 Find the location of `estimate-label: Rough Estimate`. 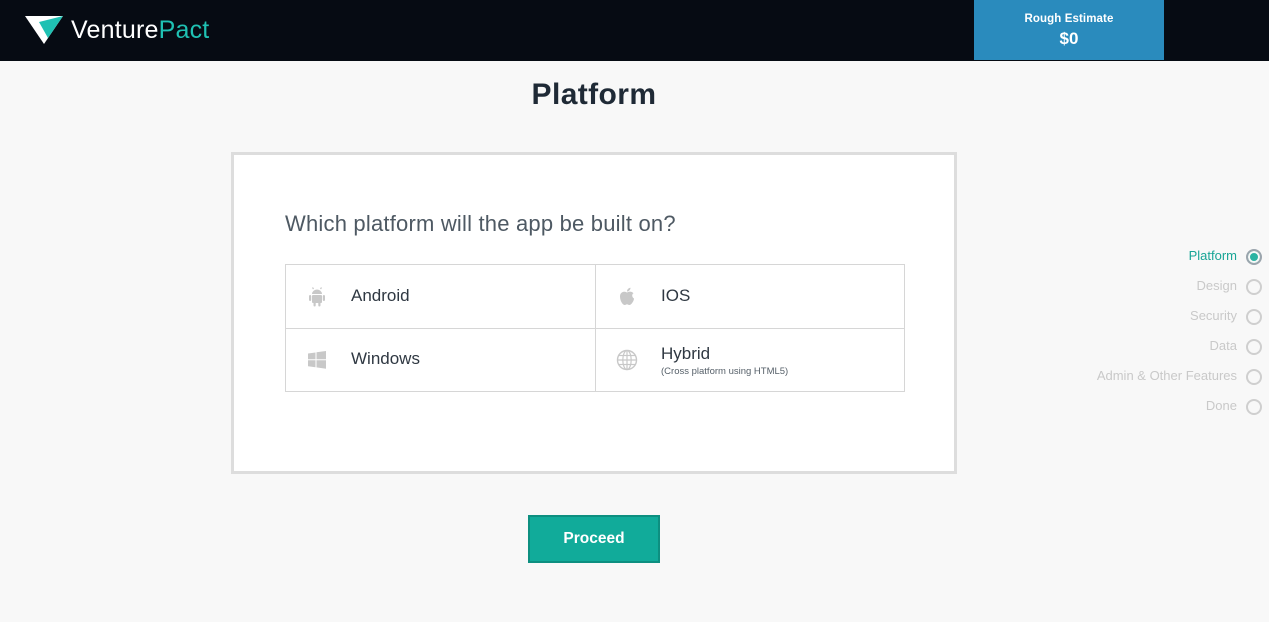

estimate-label: Rough Estimate is located at coordinates (1069, 19).